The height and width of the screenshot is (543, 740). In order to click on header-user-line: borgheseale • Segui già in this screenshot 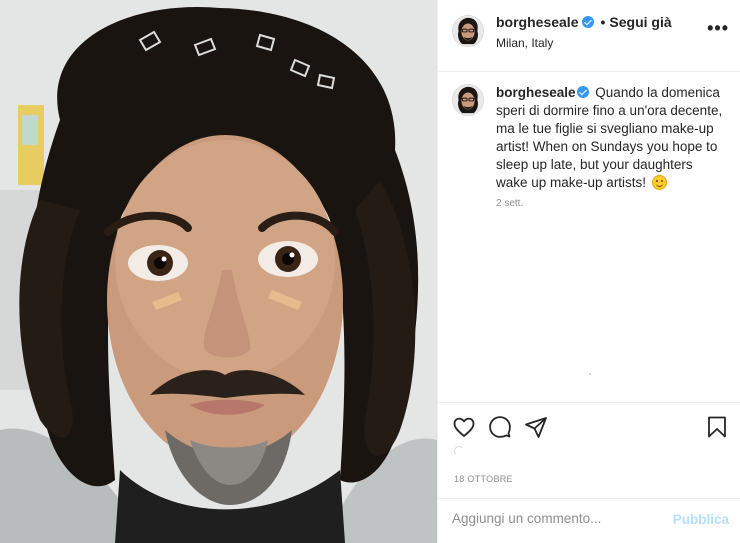, I will do `click(584, 22)`.